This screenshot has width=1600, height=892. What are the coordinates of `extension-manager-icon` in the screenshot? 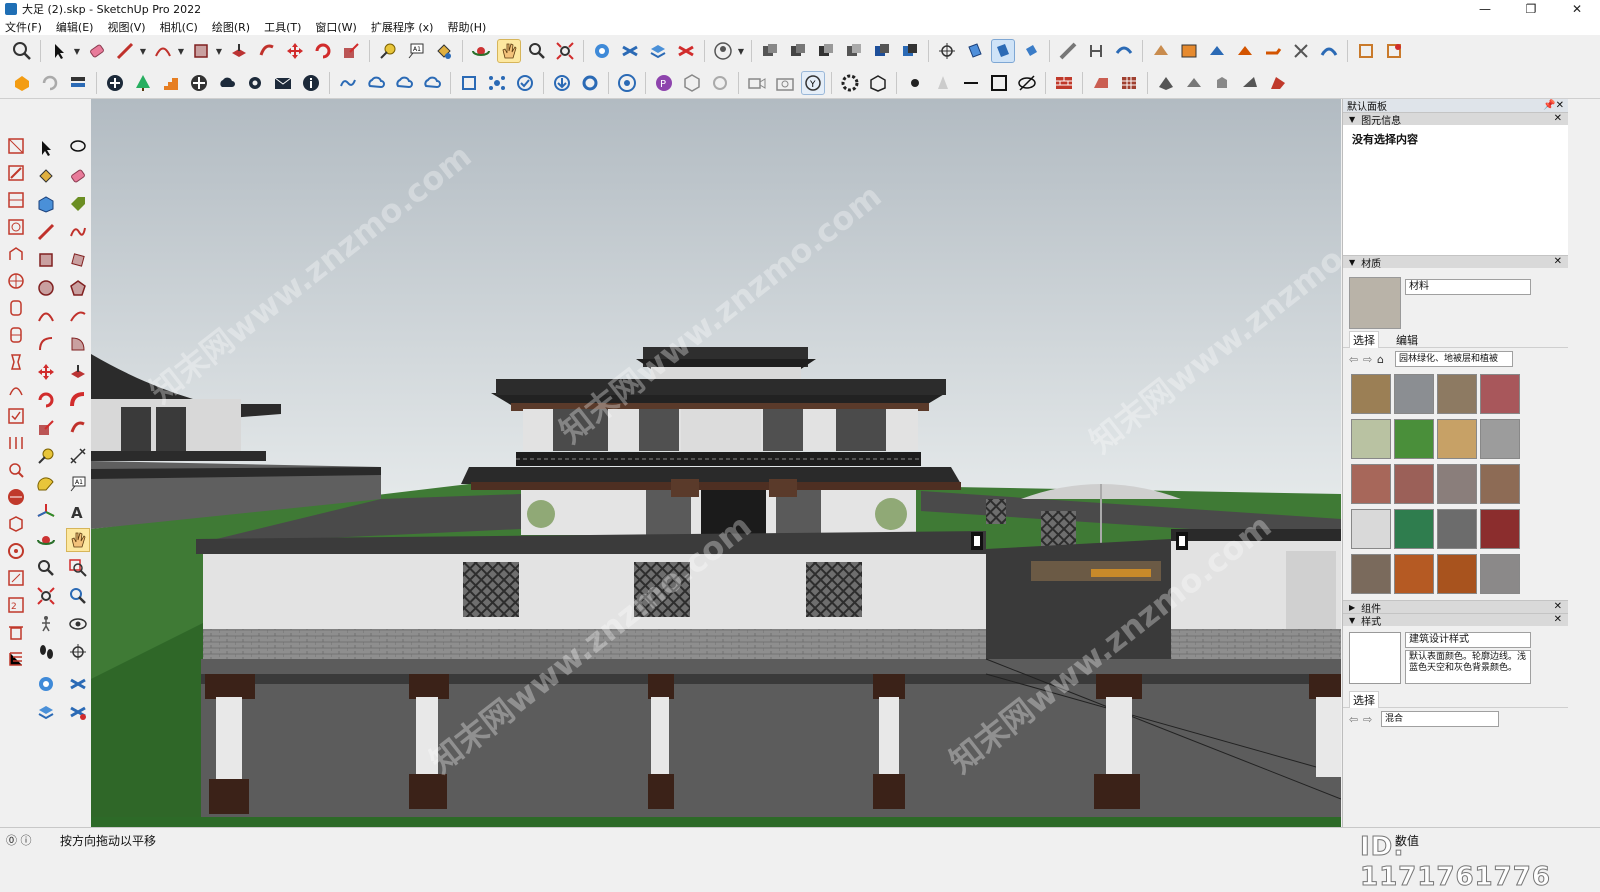 It's located at (78, 712).